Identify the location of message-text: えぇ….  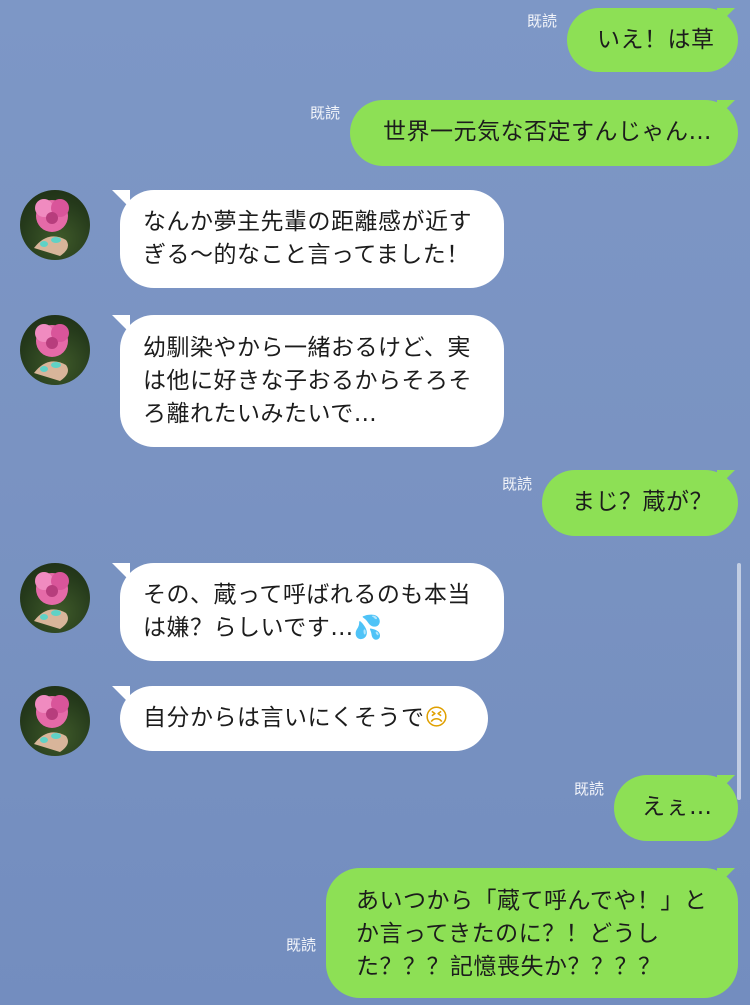
(677, 807).